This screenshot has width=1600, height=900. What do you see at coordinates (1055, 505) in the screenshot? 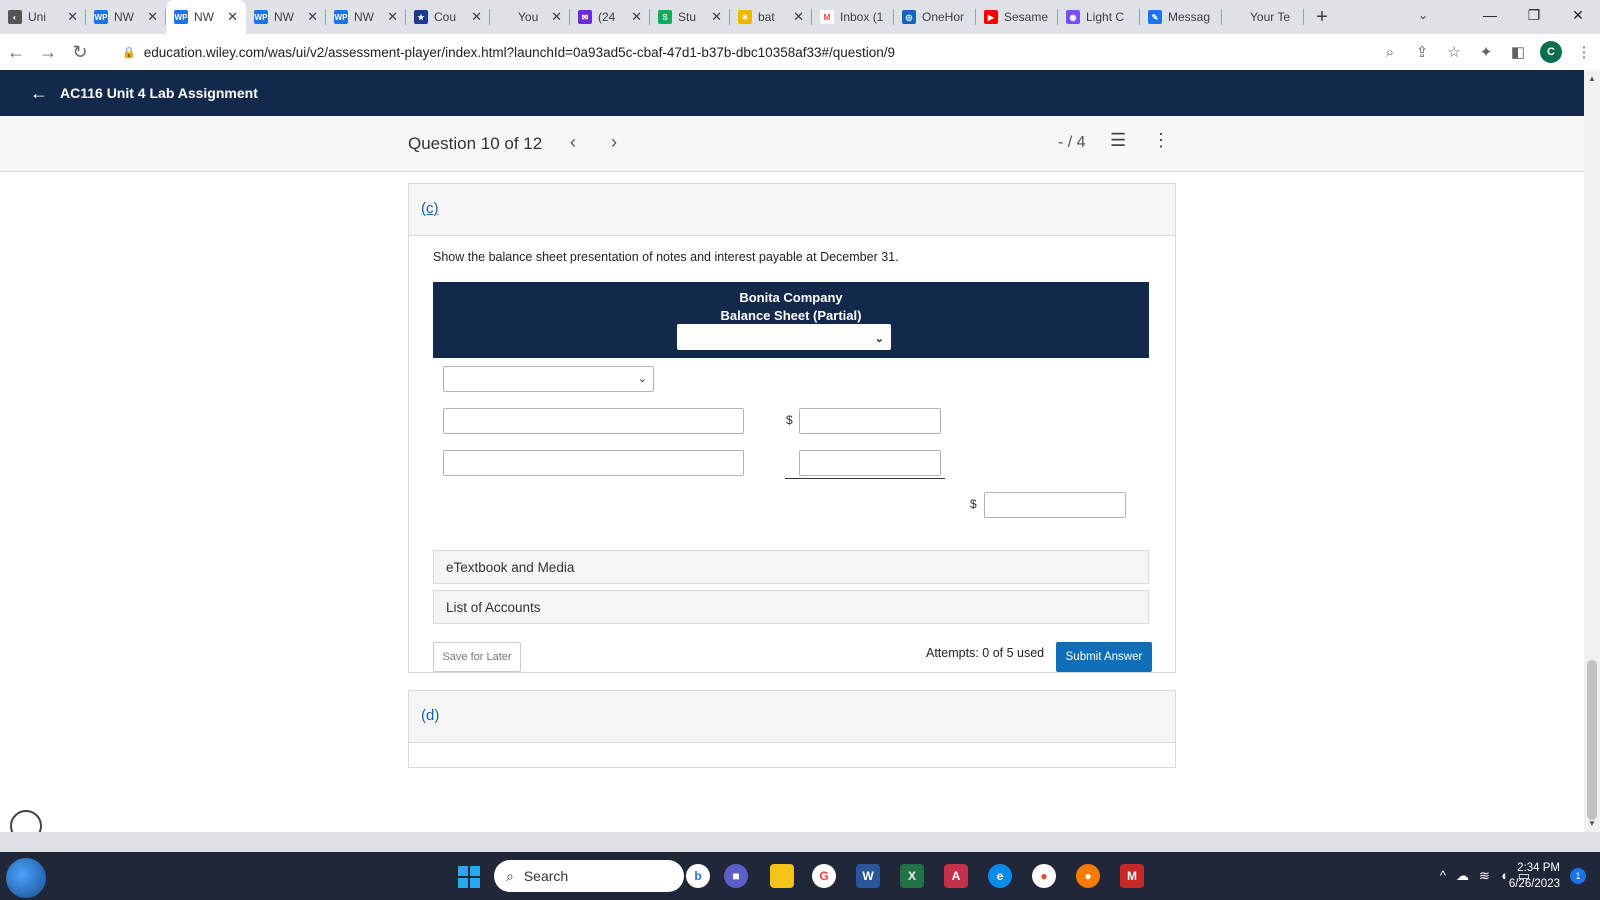
I see `total-amount-input` at bounding box center [1055, 505].